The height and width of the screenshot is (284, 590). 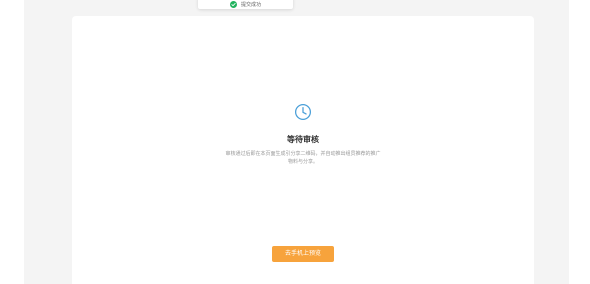 What do you see at coordinates (303, 158) in the screenshot?
I see `review-status-description: 审核通过后即在本页面生成引分享二维码，并自动推出组员推荐的推广物料与分享。` at bounding box center [303, 158].